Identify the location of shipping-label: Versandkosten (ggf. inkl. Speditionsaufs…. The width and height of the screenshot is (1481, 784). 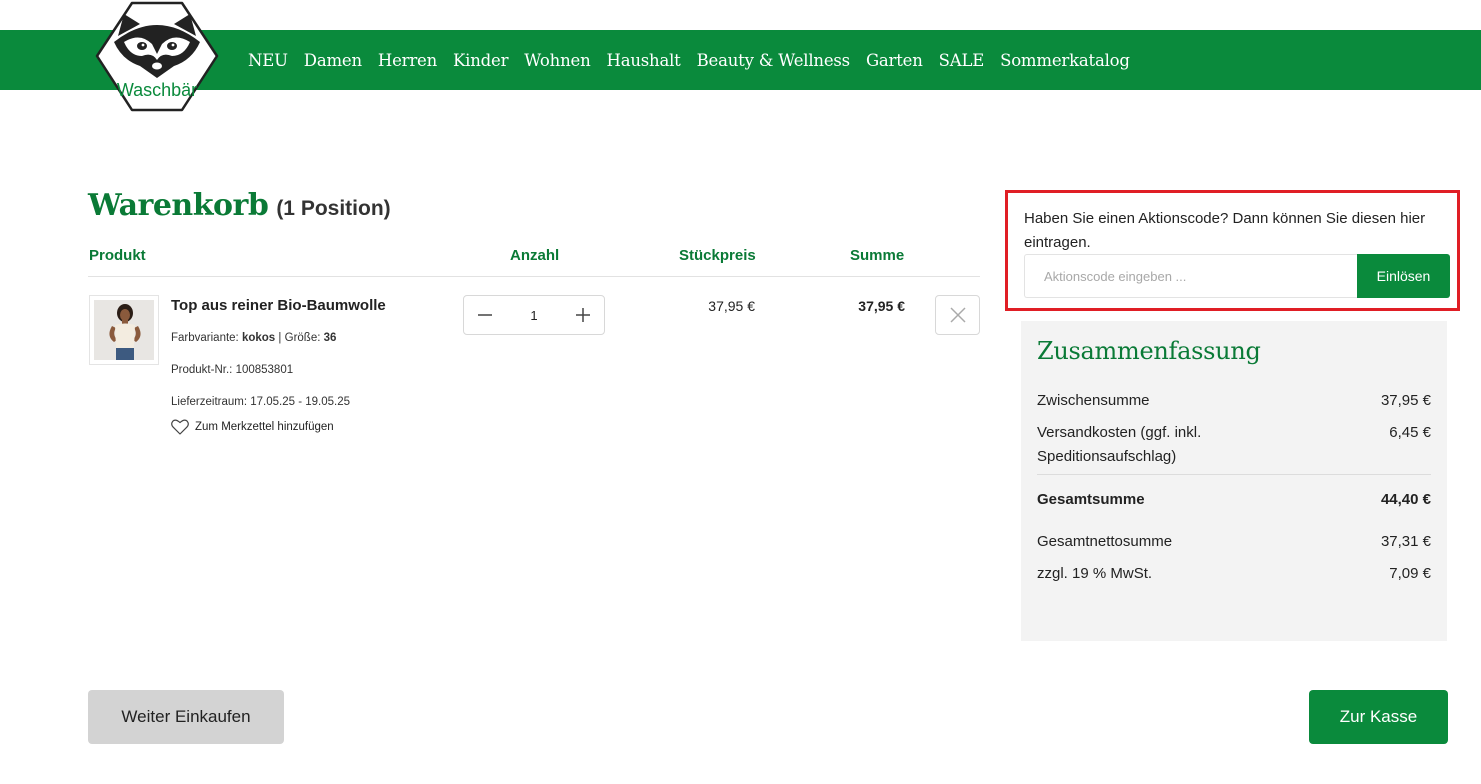
(1119, 444).